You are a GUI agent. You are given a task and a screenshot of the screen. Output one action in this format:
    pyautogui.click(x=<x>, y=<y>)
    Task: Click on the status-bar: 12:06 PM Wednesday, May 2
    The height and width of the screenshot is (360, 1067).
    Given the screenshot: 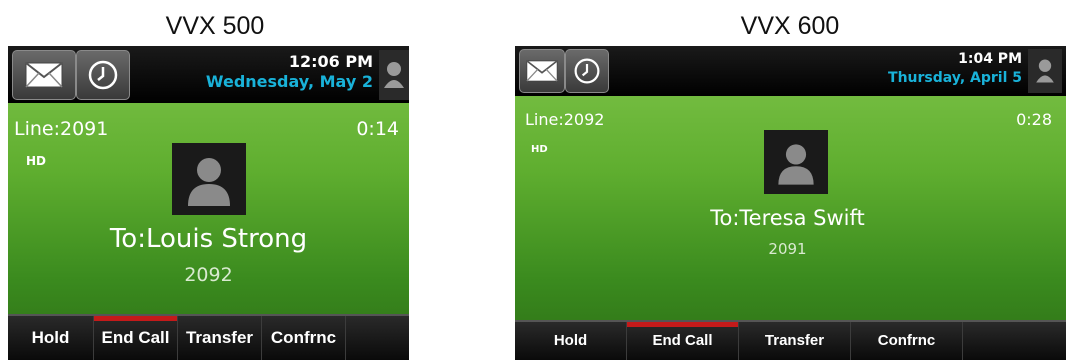 What is the action you would take?
    pyautogui.click(x=208, y=74)
    